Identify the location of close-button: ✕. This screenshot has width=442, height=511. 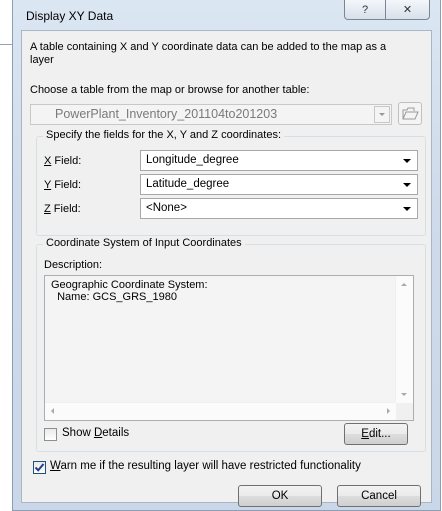
(408, 10).